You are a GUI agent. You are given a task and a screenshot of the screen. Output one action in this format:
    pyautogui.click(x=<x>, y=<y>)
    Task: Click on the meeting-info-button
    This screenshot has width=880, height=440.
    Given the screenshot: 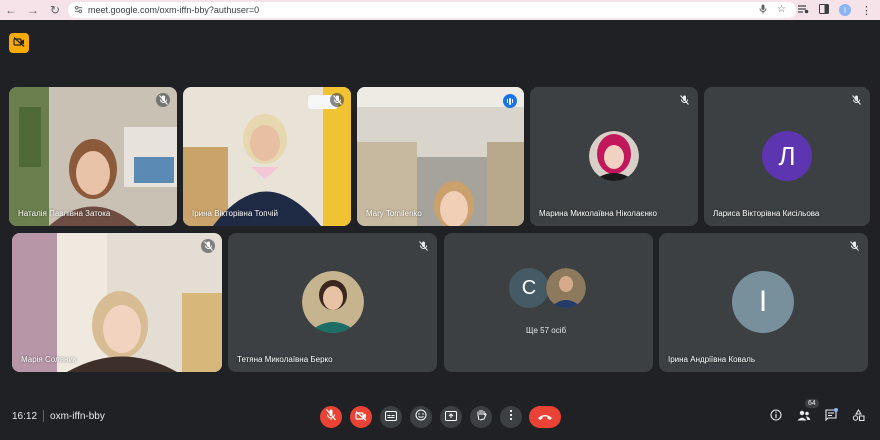 What is the action you would take?
    pyautogui.click(x=776, y=417)
    